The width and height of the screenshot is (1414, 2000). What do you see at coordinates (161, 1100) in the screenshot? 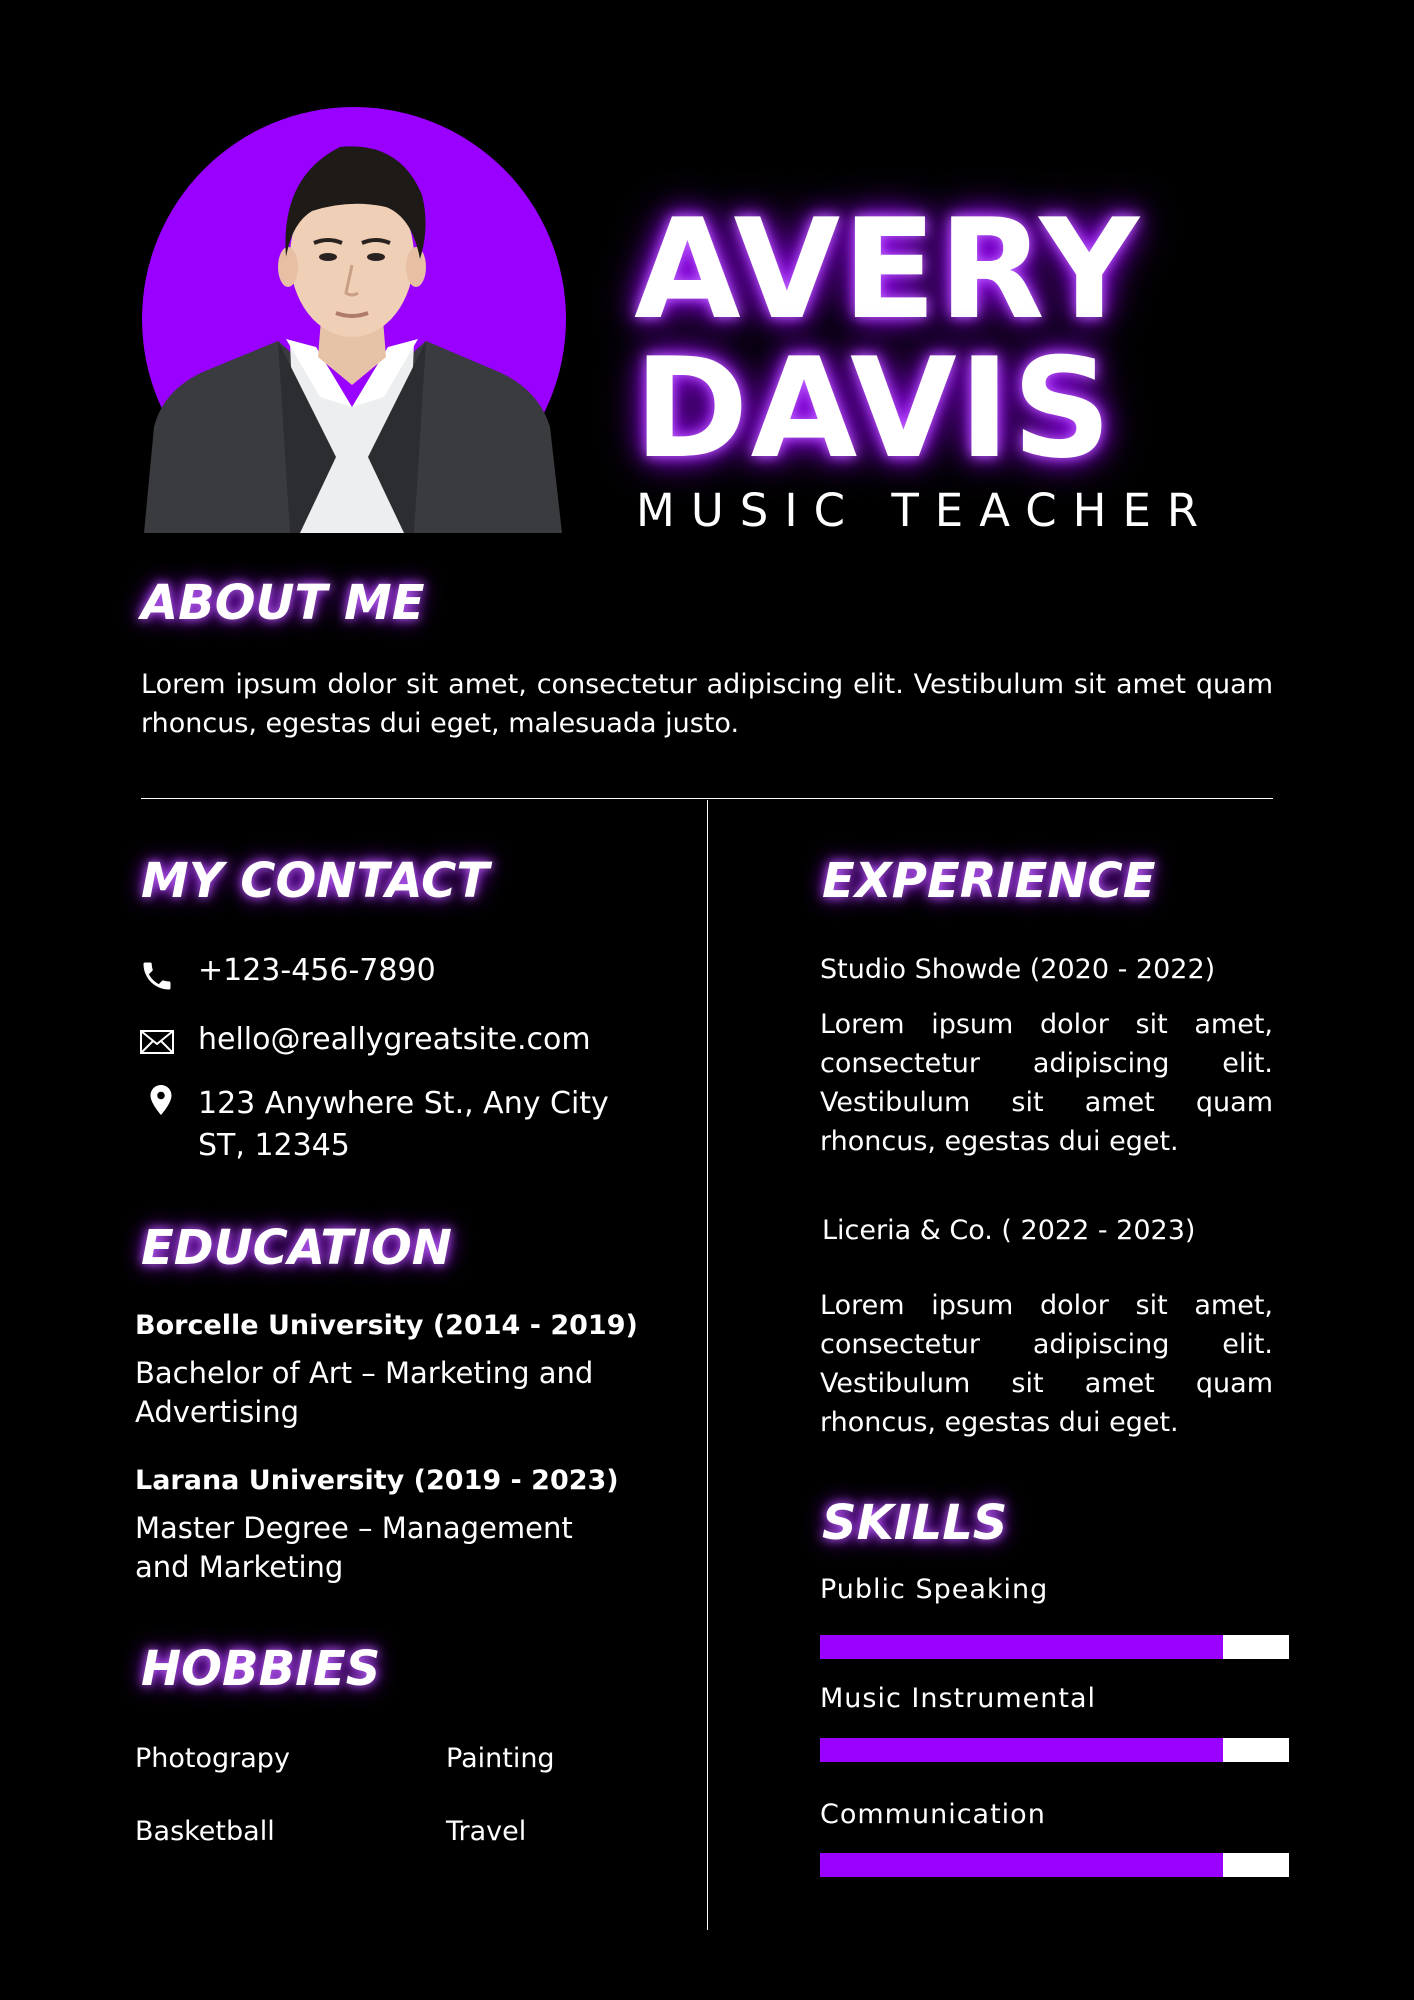
I see `location-pin-icon` at bounding box center [161, 1100].